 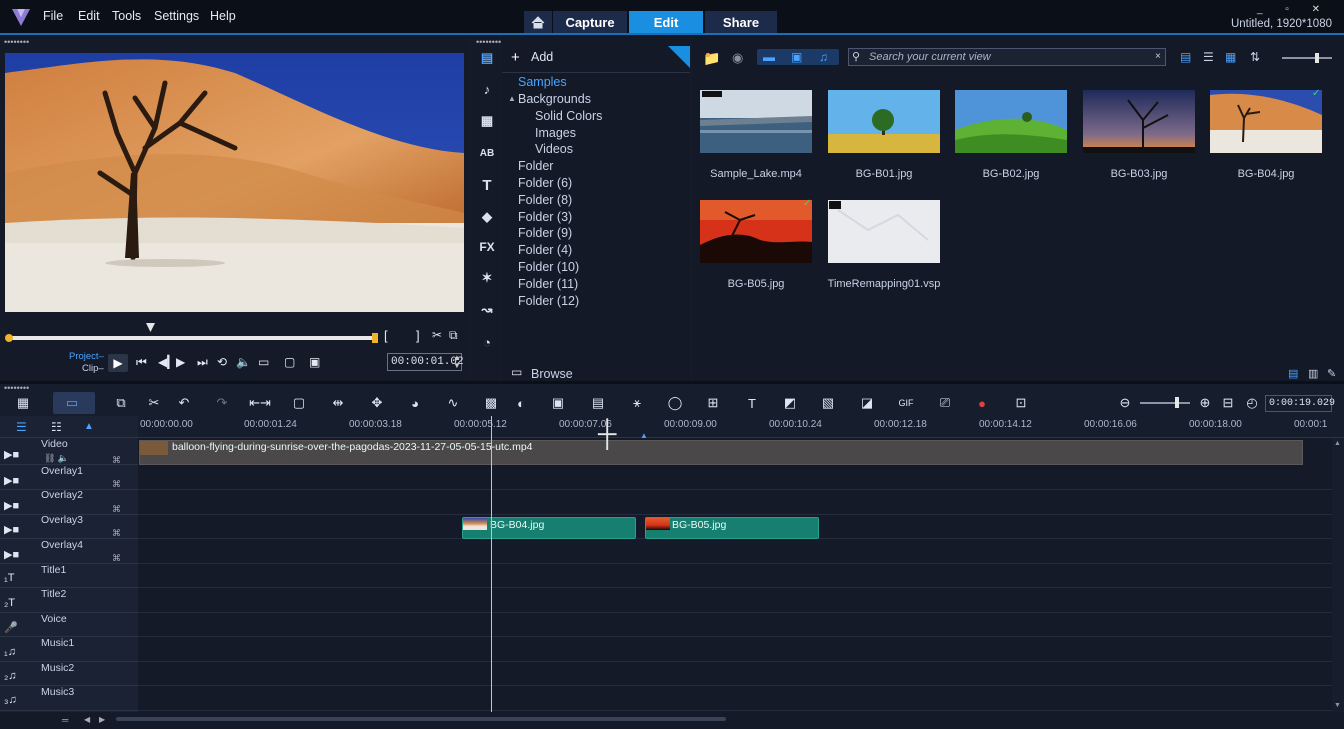 What do you see at coordinates (263, 362) in the screenshot?
I see `hd-preview-icon: ▭` at bounding box center [263, 362].